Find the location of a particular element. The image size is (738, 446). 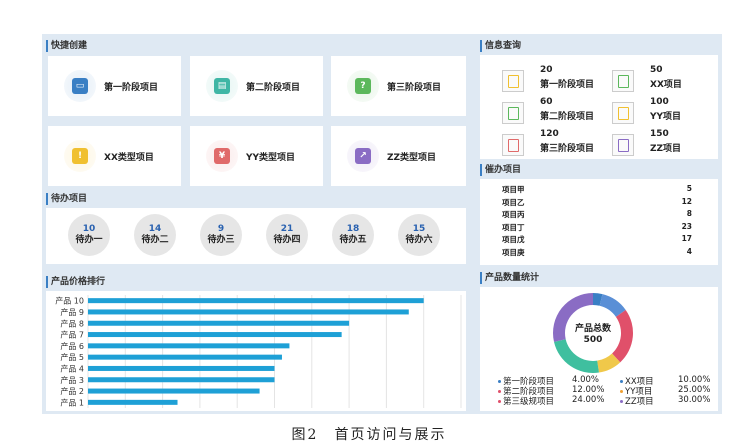

todo-count: 14 is located at coordinates (155, 229).